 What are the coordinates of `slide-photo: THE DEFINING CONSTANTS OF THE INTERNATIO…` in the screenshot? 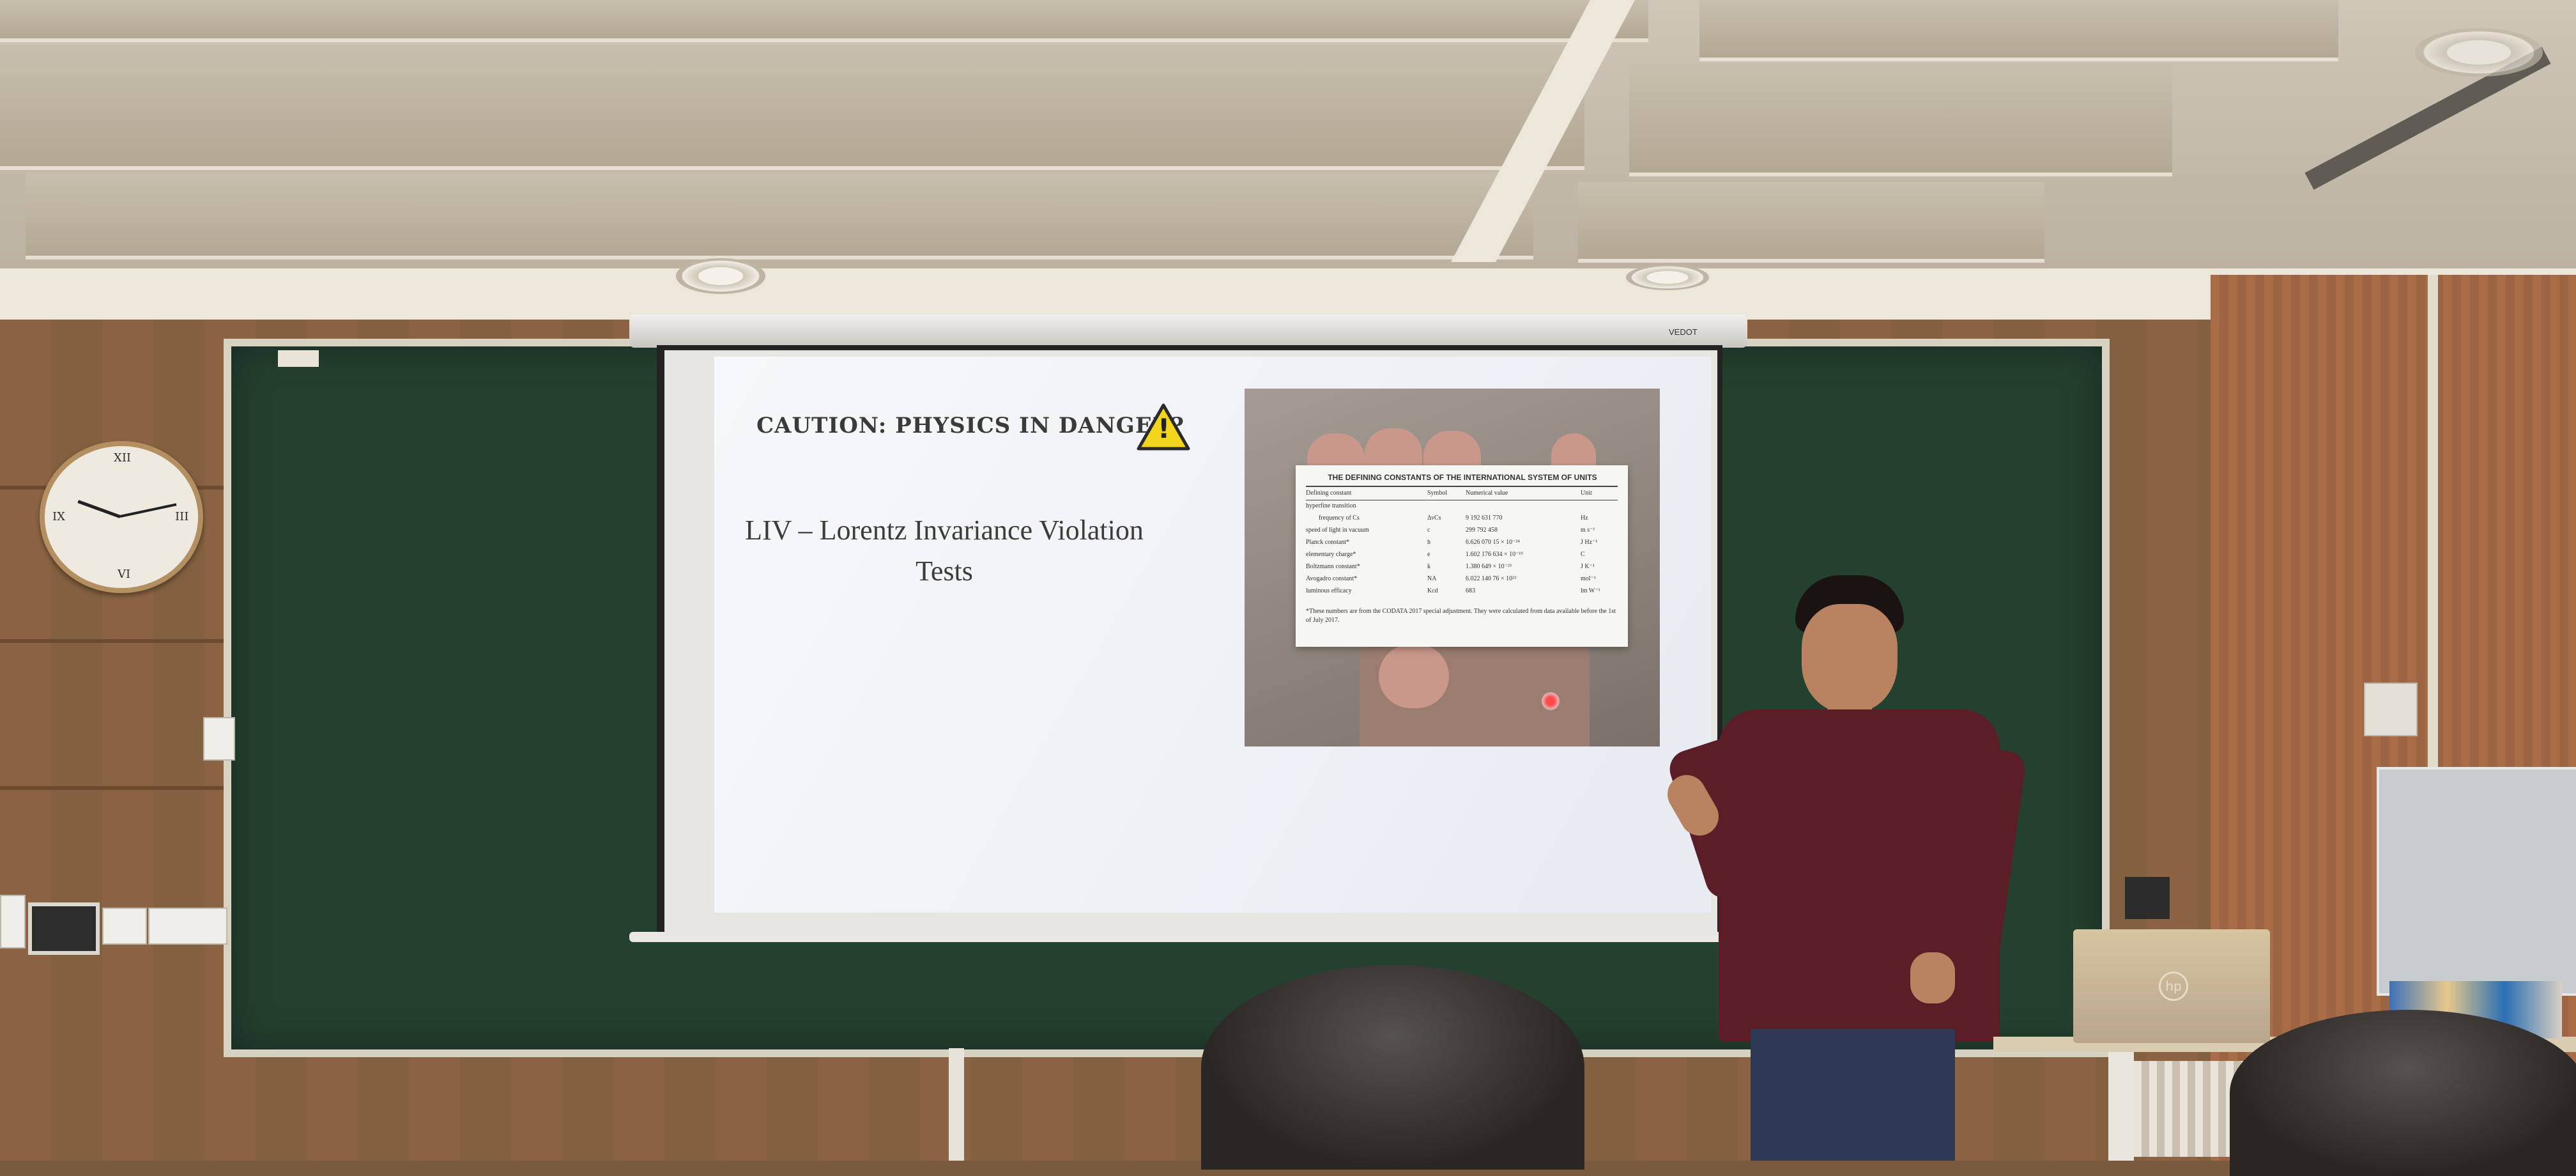 It's located at (1452, 568).